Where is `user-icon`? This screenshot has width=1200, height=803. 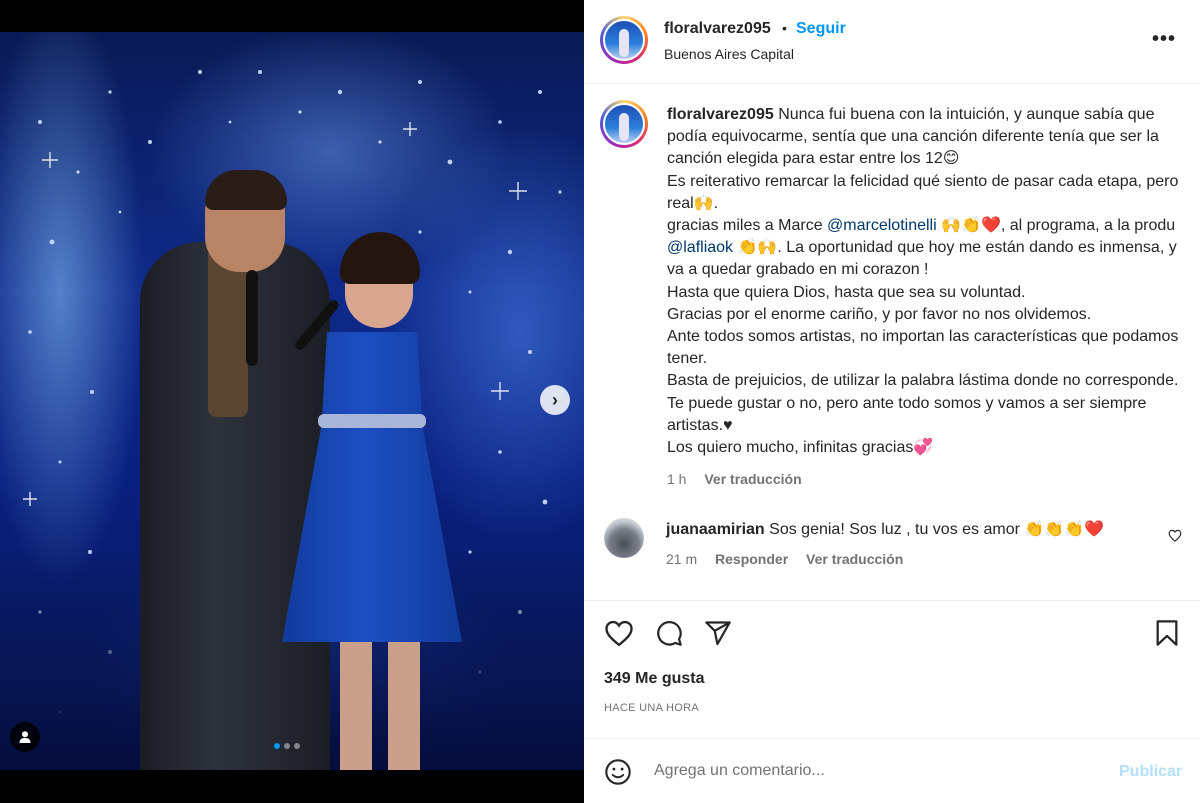 user-icon is located at coordinates (25, 737).